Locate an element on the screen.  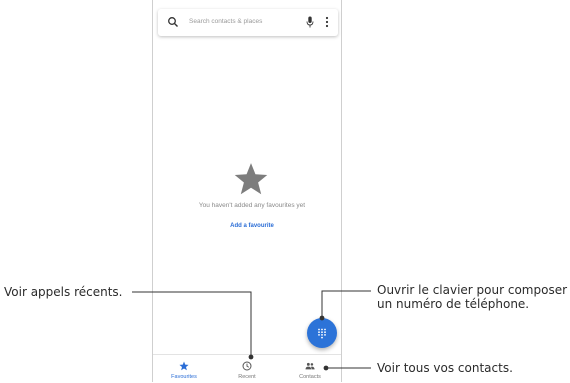
callout-line-recent is located at coordinates (192, 323).